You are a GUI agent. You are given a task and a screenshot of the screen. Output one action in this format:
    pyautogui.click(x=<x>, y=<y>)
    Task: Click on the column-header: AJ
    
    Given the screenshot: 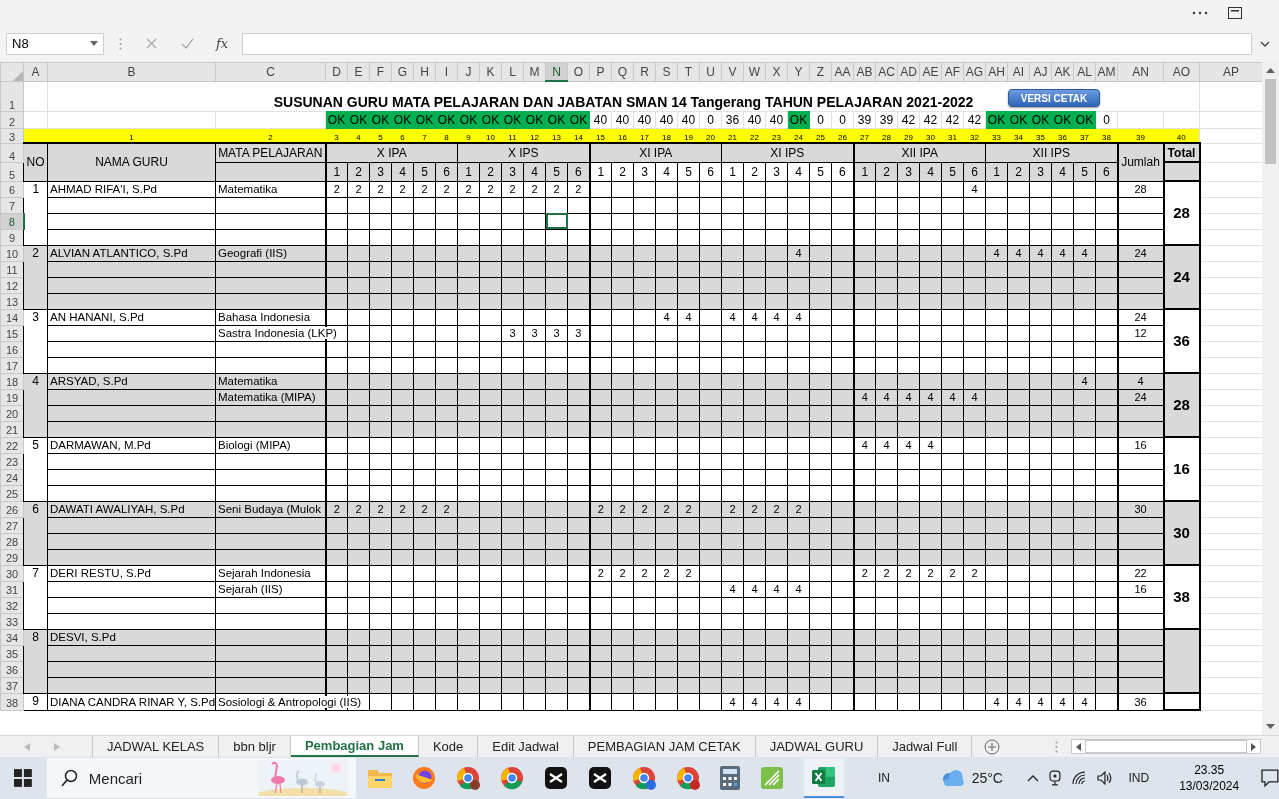 What is the action you would take?
    pyautogui.click(x=1040, y=71)
    